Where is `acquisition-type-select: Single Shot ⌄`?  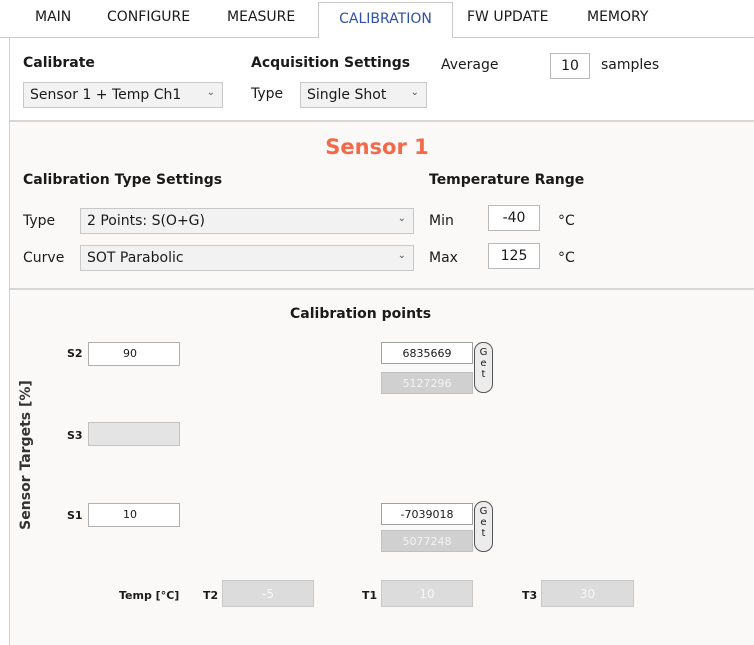
acquisition-type-select: Single Shot ⌄ is located at coordinates (363, 95).